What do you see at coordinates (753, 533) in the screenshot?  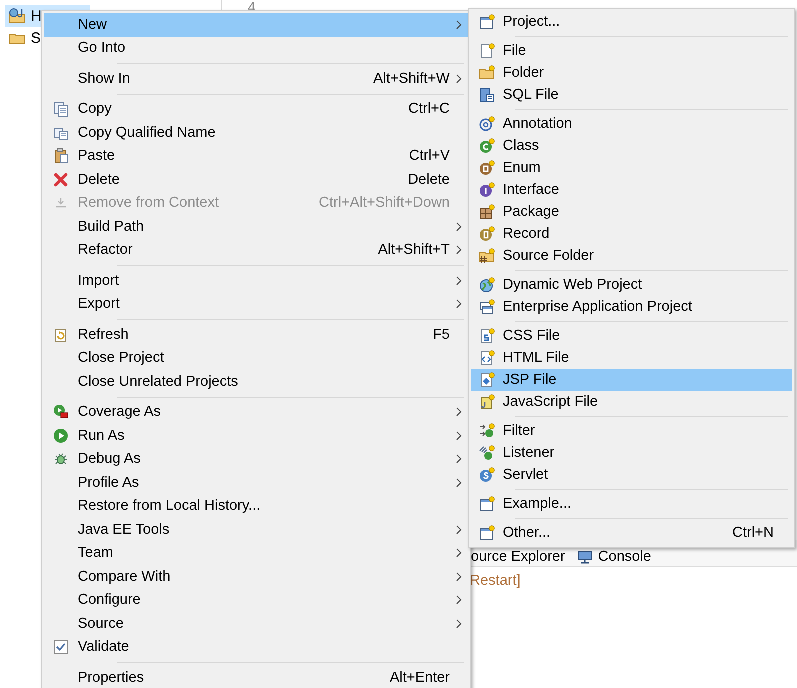 I see `shortcut-text: Ctrl+N` at bounding box center [753, 533].